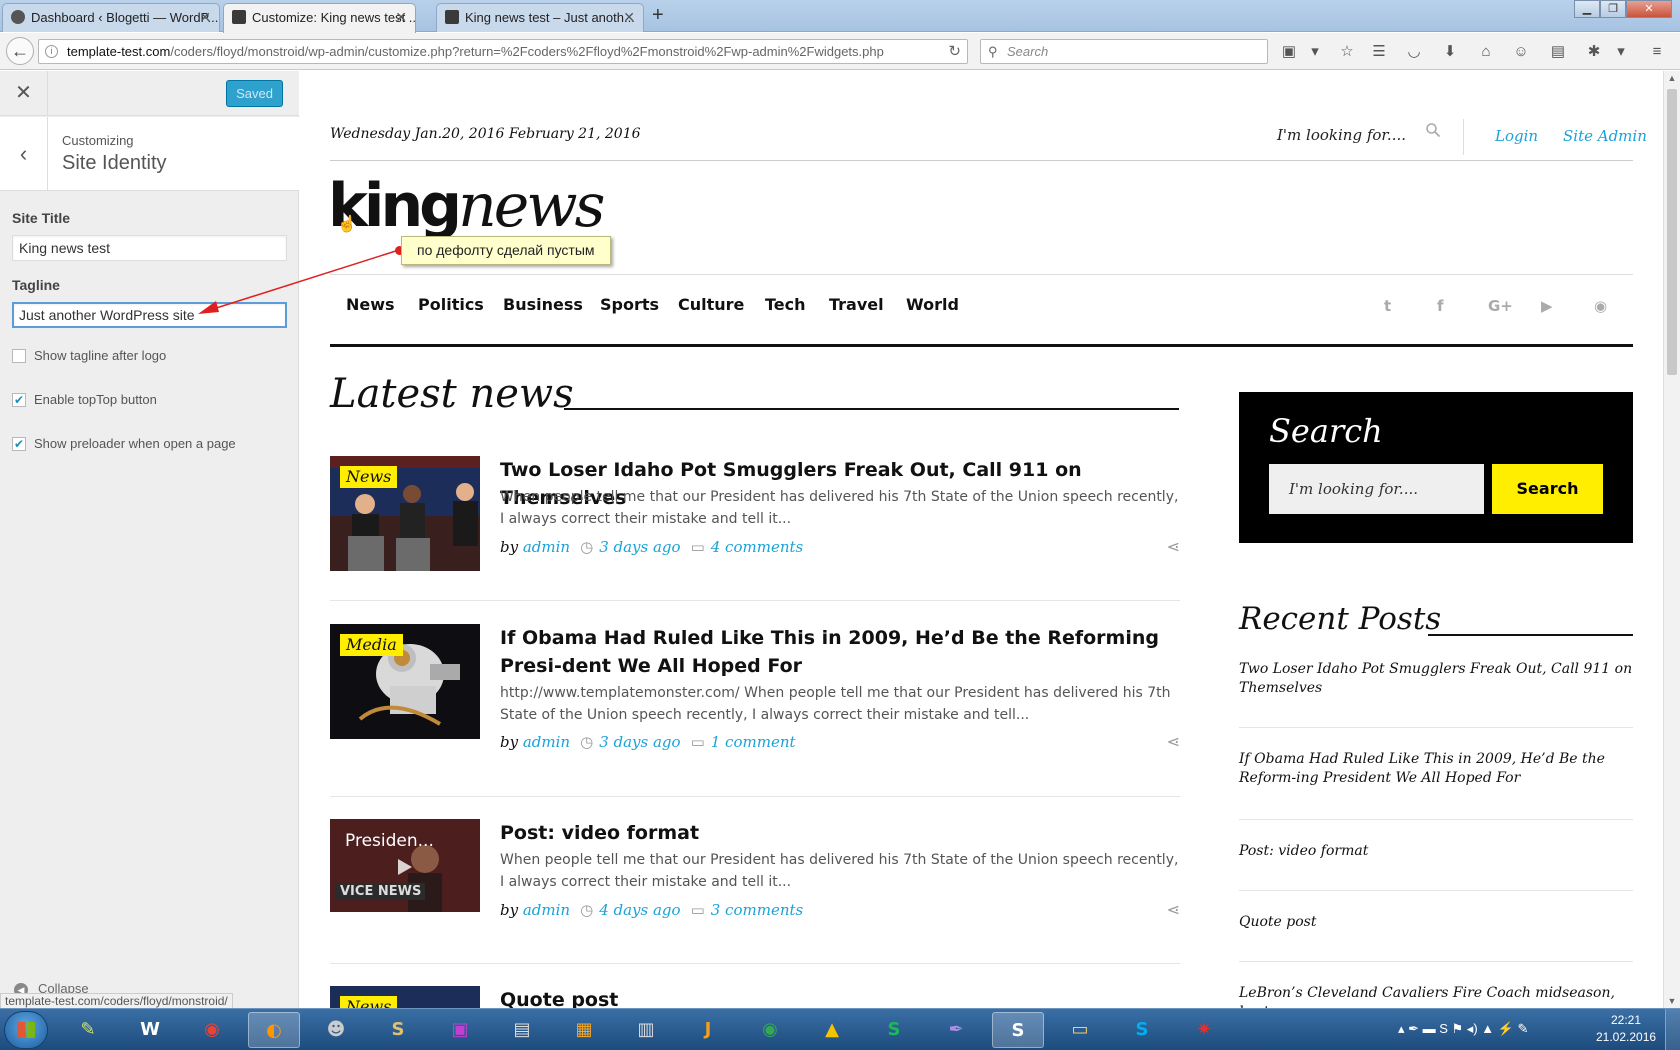 The width and height of the screenshot is (1680, 1050). I want to click on category-badge: Media, so click(371, 645).